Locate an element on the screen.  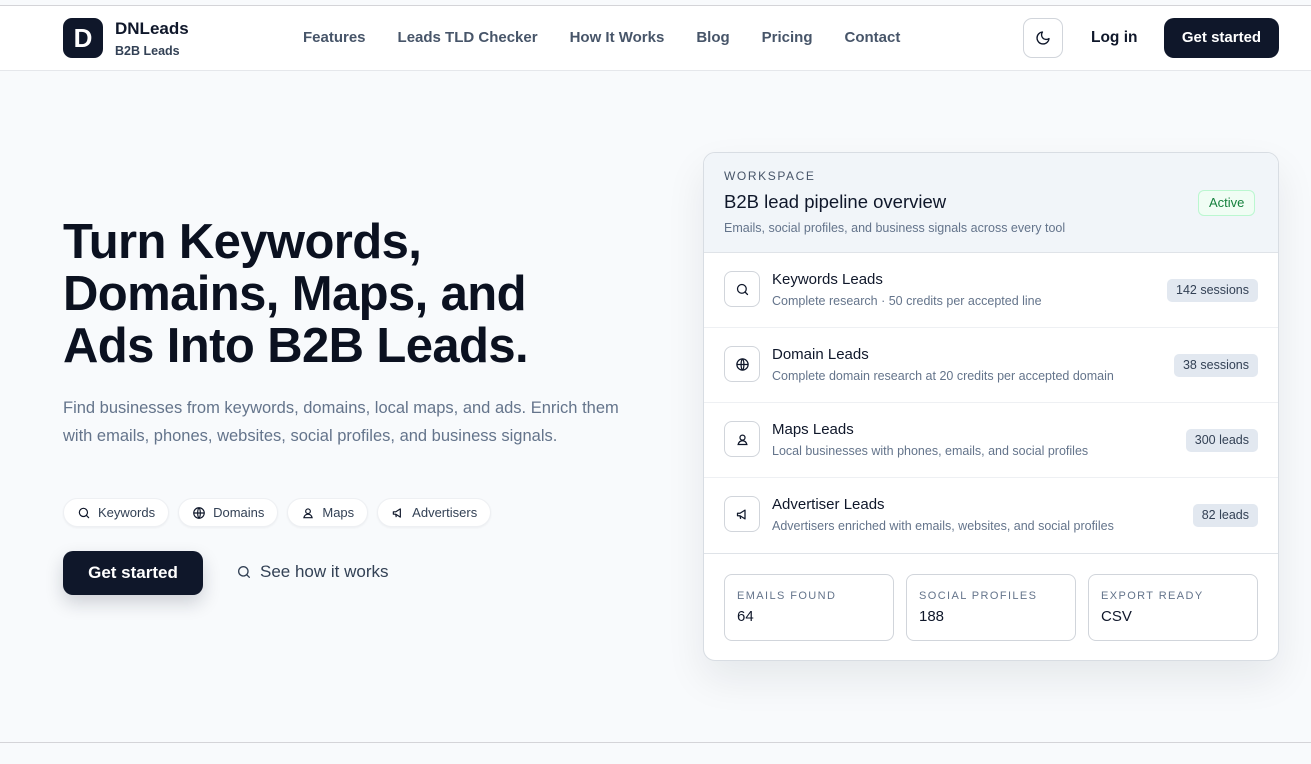
tool-title: Advertiser Leads is located at coordinates (828, 504).